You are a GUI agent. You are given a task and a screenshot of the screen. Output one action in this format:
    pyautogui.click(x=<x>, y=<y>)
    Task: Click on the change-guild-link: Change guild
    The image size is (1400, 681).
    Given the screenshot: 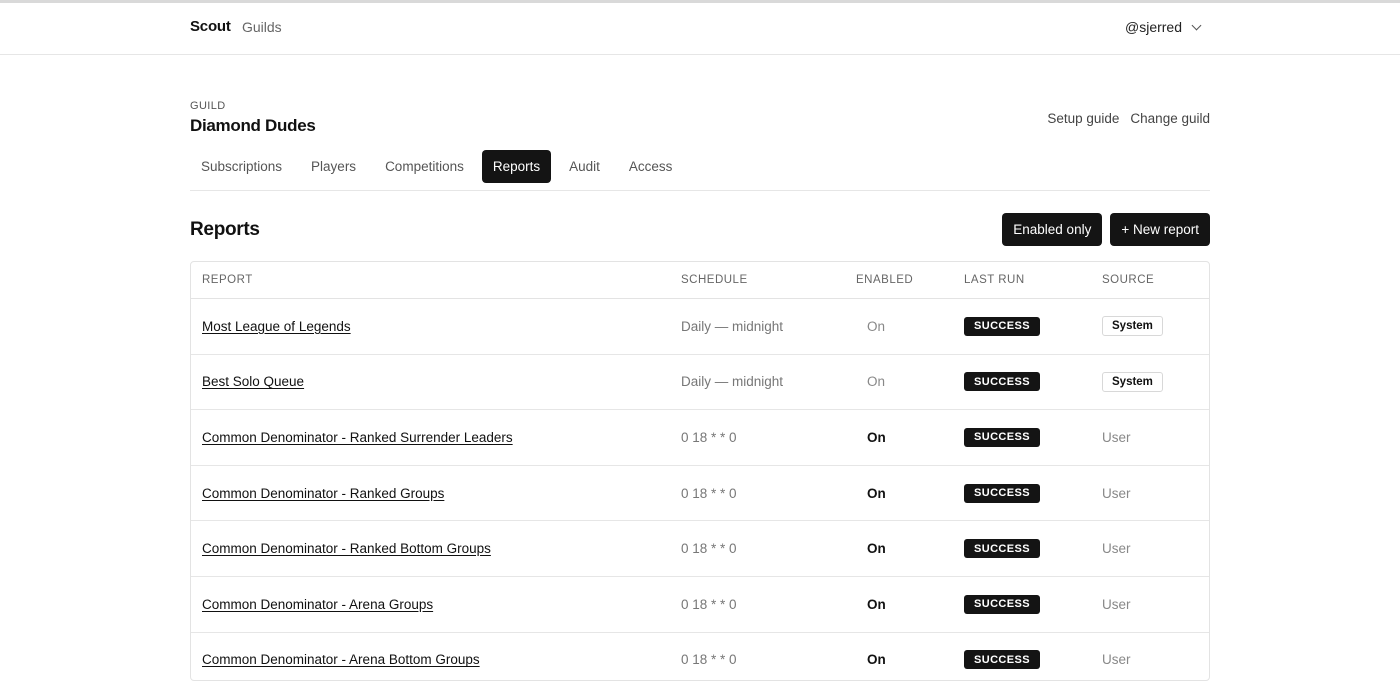 What is the action you would take?
    pyautogui.click(x=1170, y=118)
    